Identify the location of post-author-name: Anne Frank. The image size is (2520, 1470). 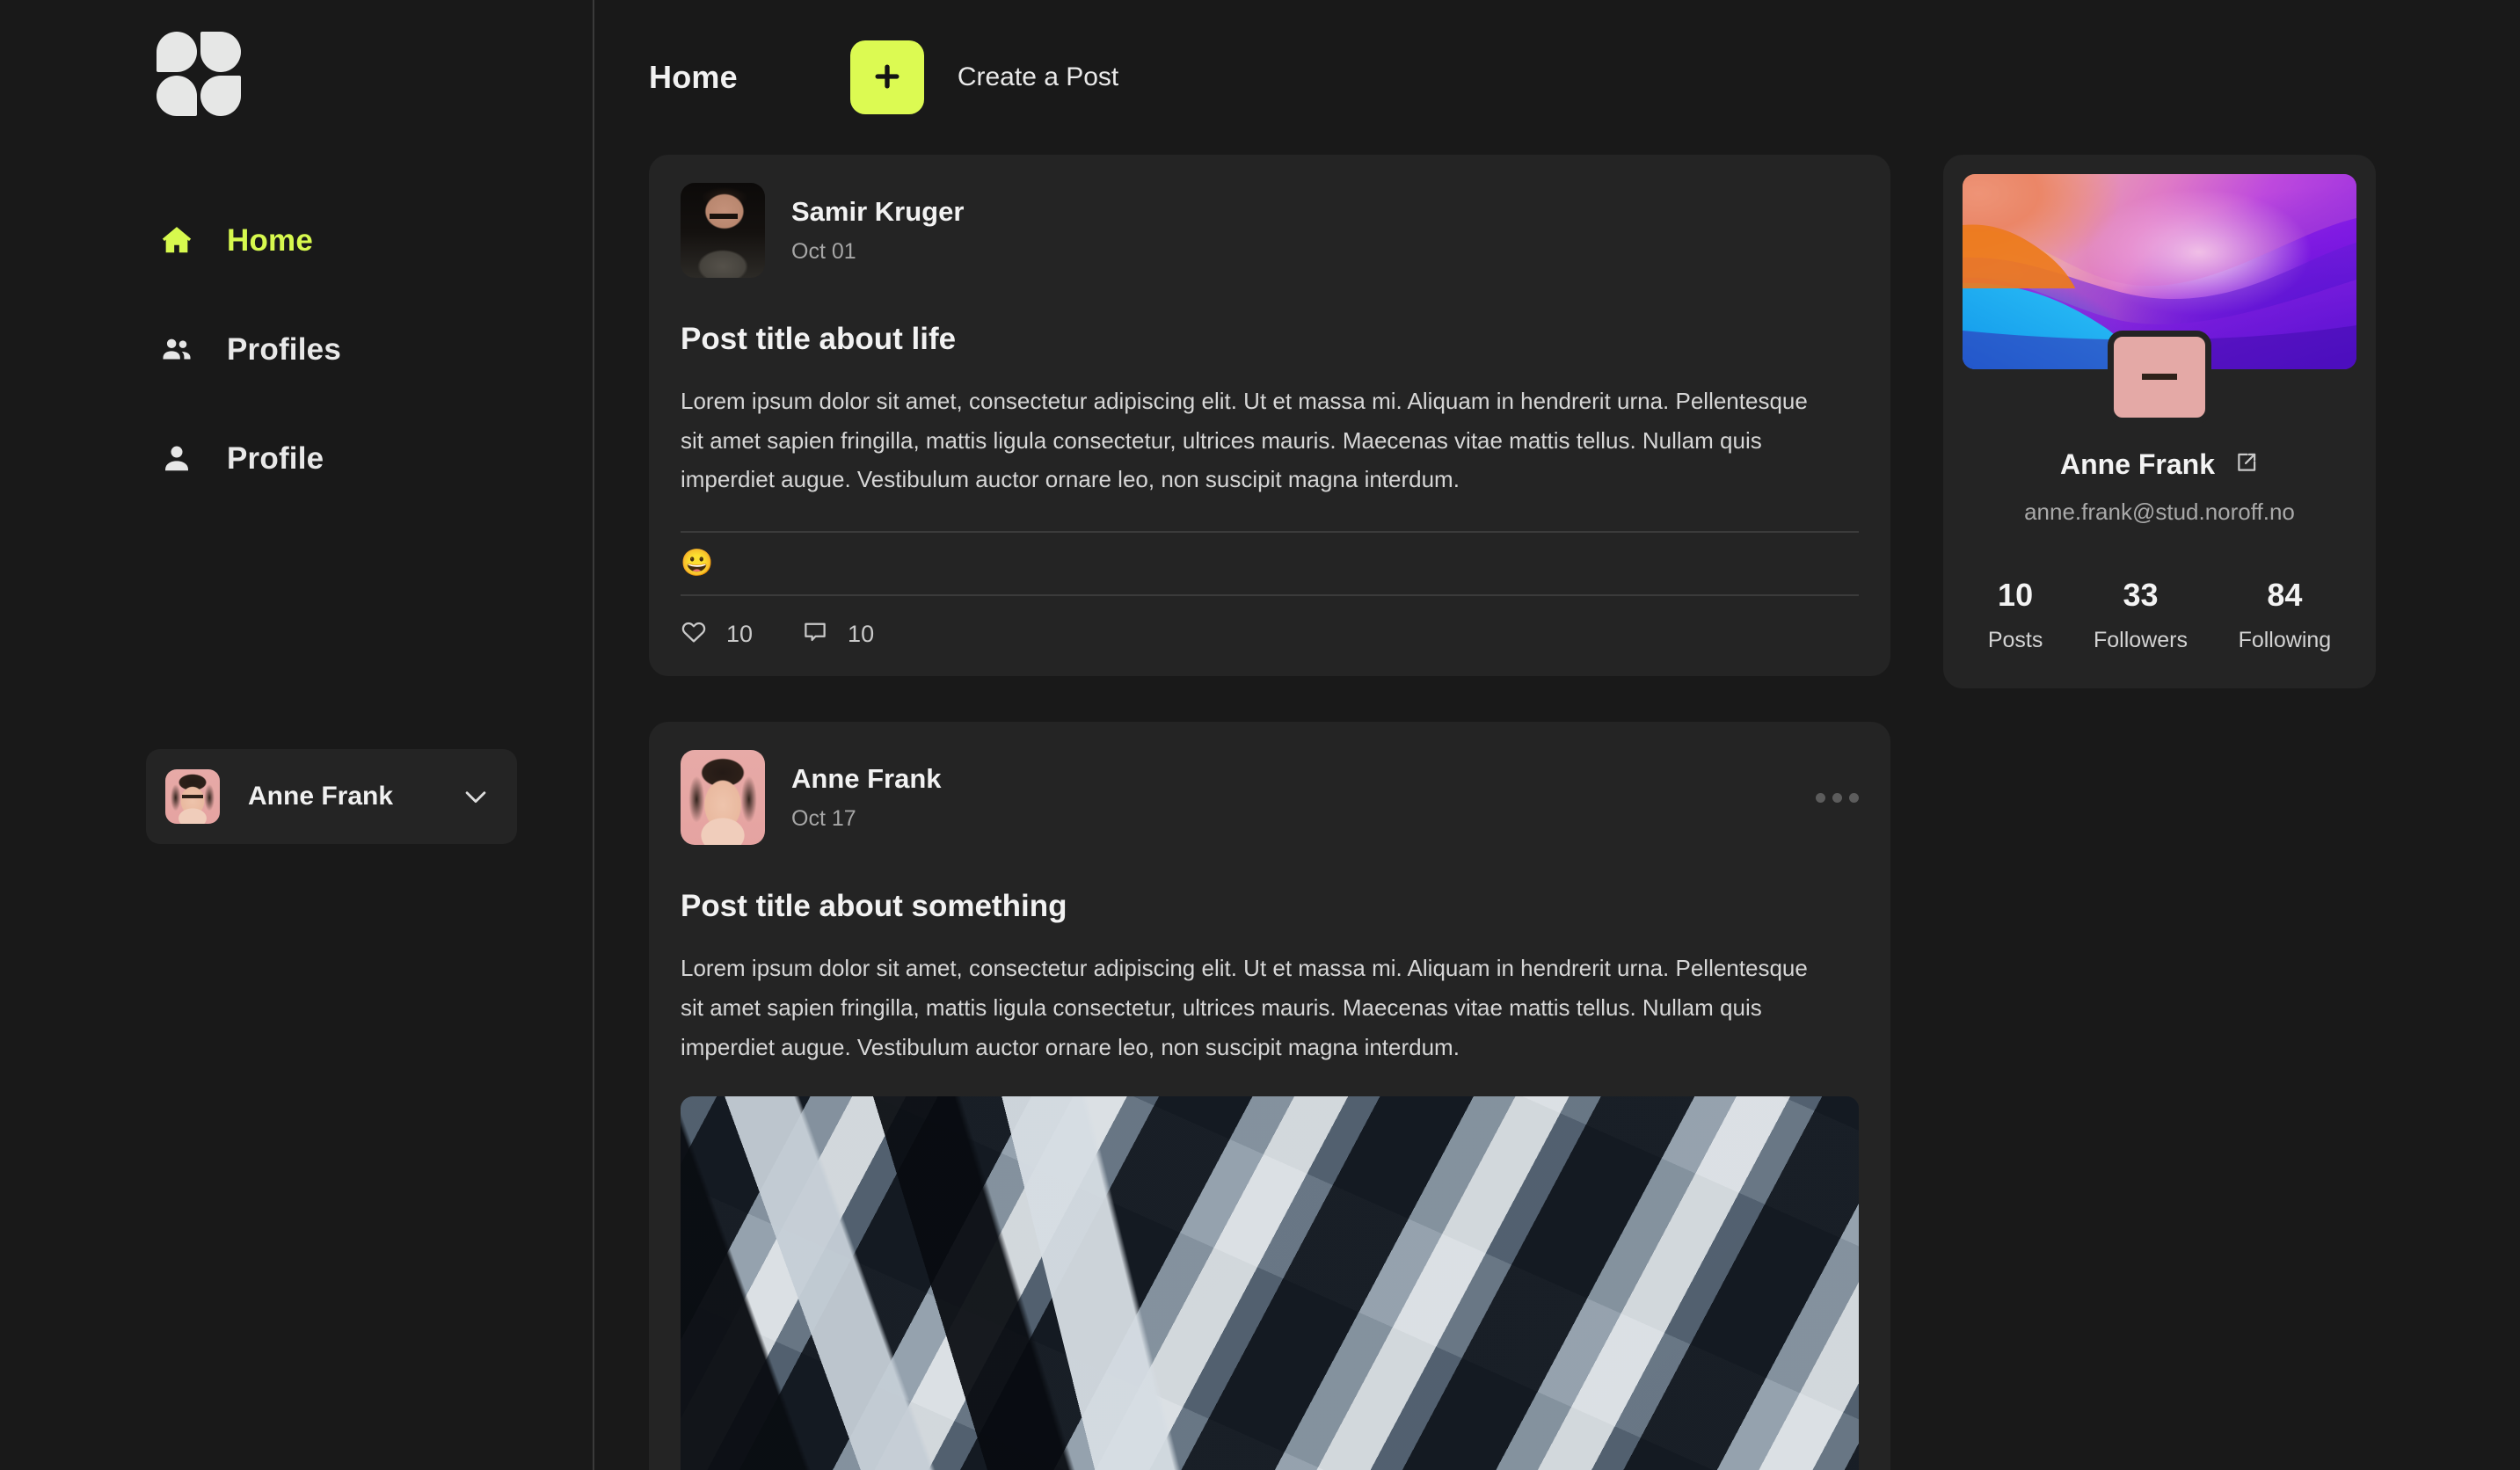
(866, 779).